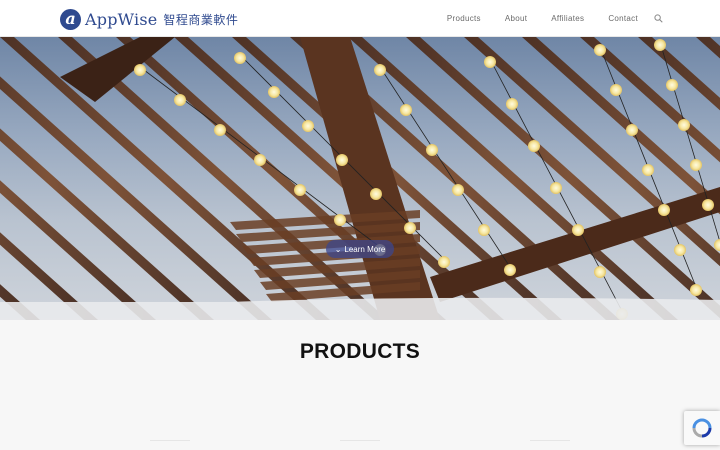  I want to click on recaptcha-badge, so click(702, 428).